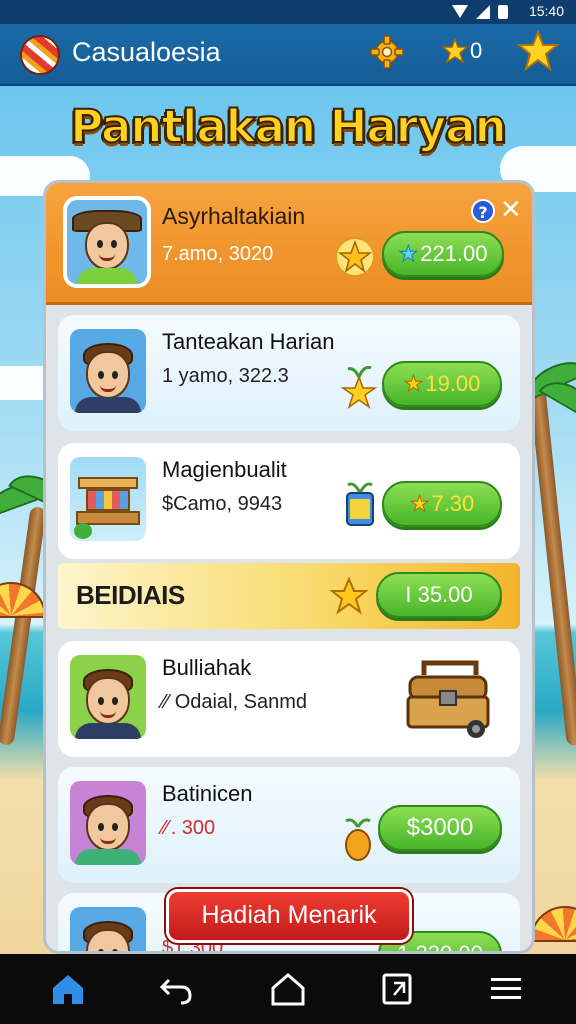  I want to click on section-title: BEIDIAIS, so click(130, 595).